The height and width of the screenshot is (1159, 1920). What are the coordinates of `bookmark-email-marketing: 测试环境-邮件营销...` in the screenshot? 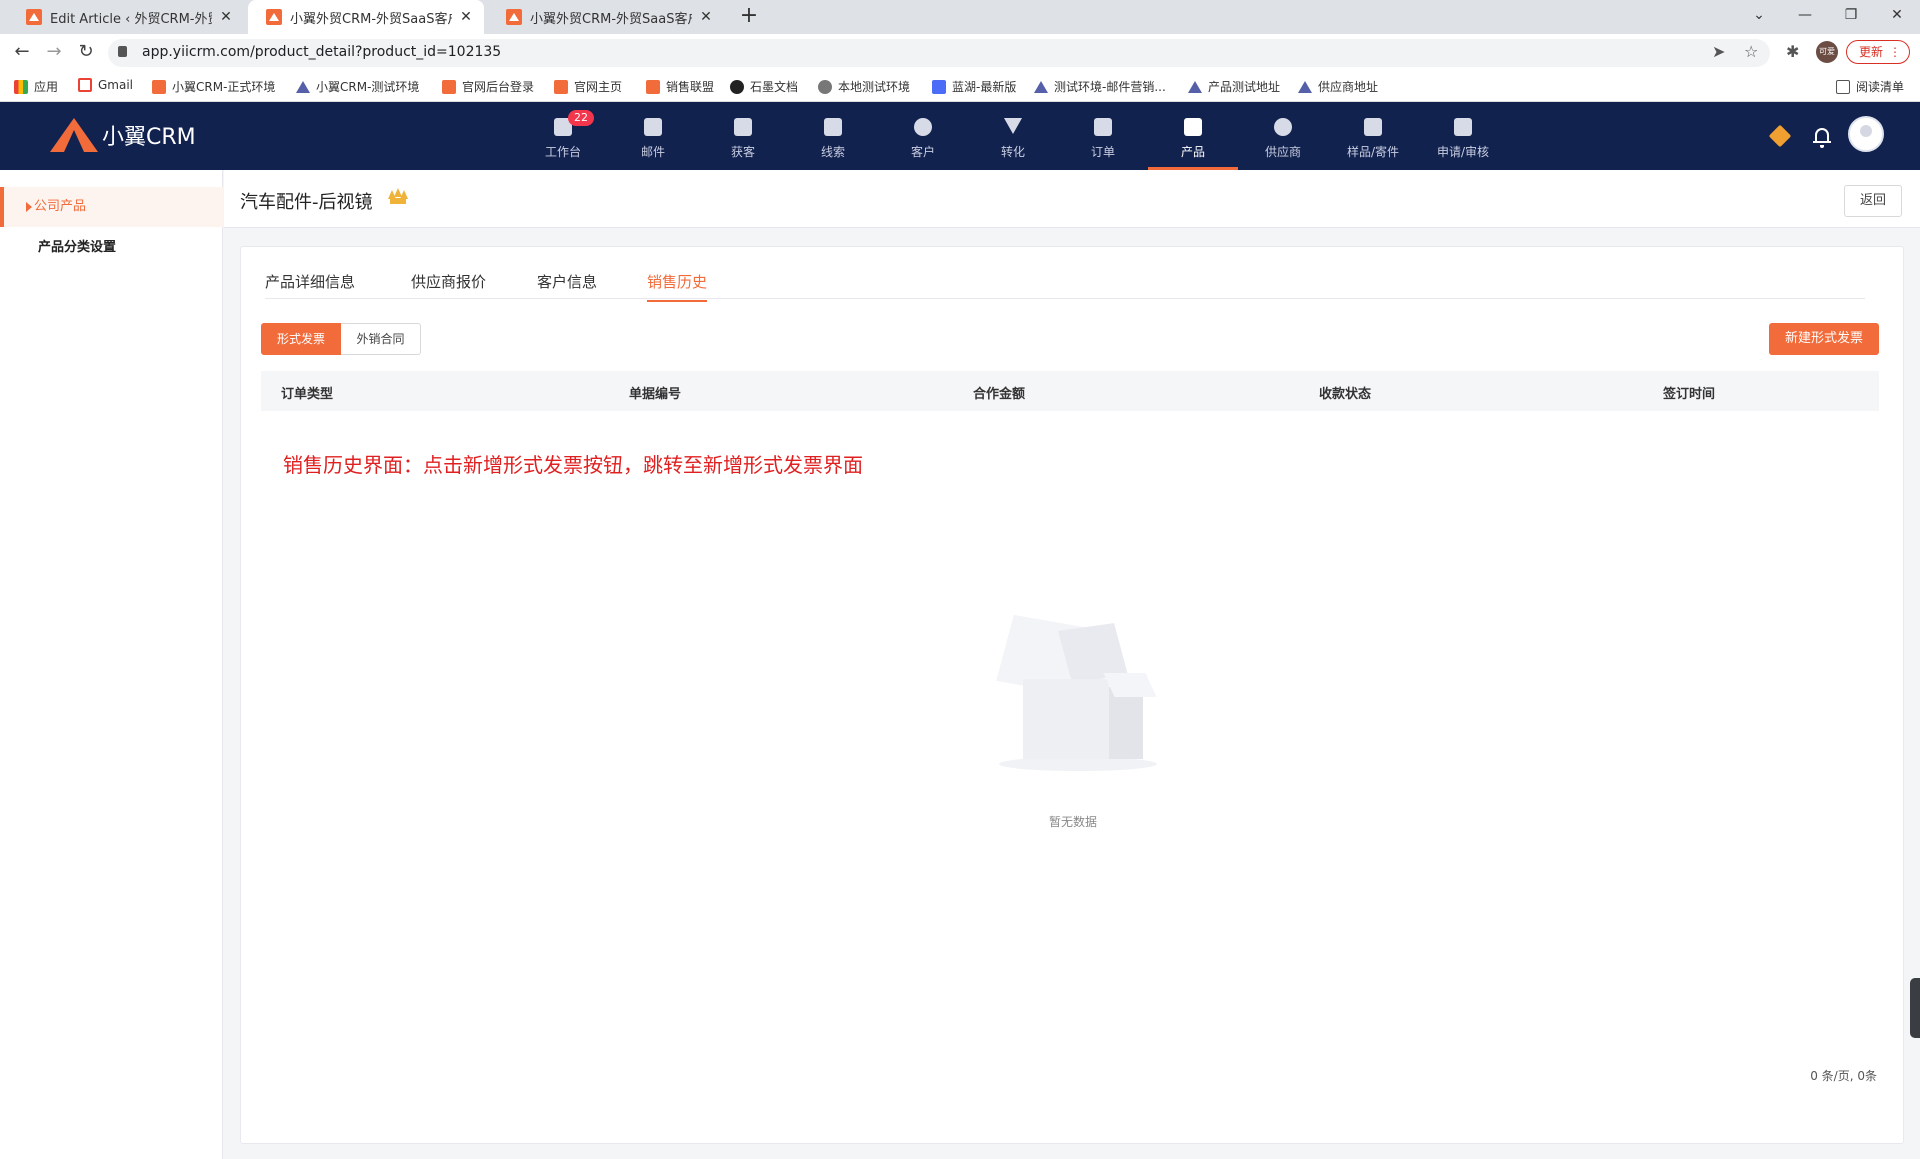 It's located at (1100, 86).